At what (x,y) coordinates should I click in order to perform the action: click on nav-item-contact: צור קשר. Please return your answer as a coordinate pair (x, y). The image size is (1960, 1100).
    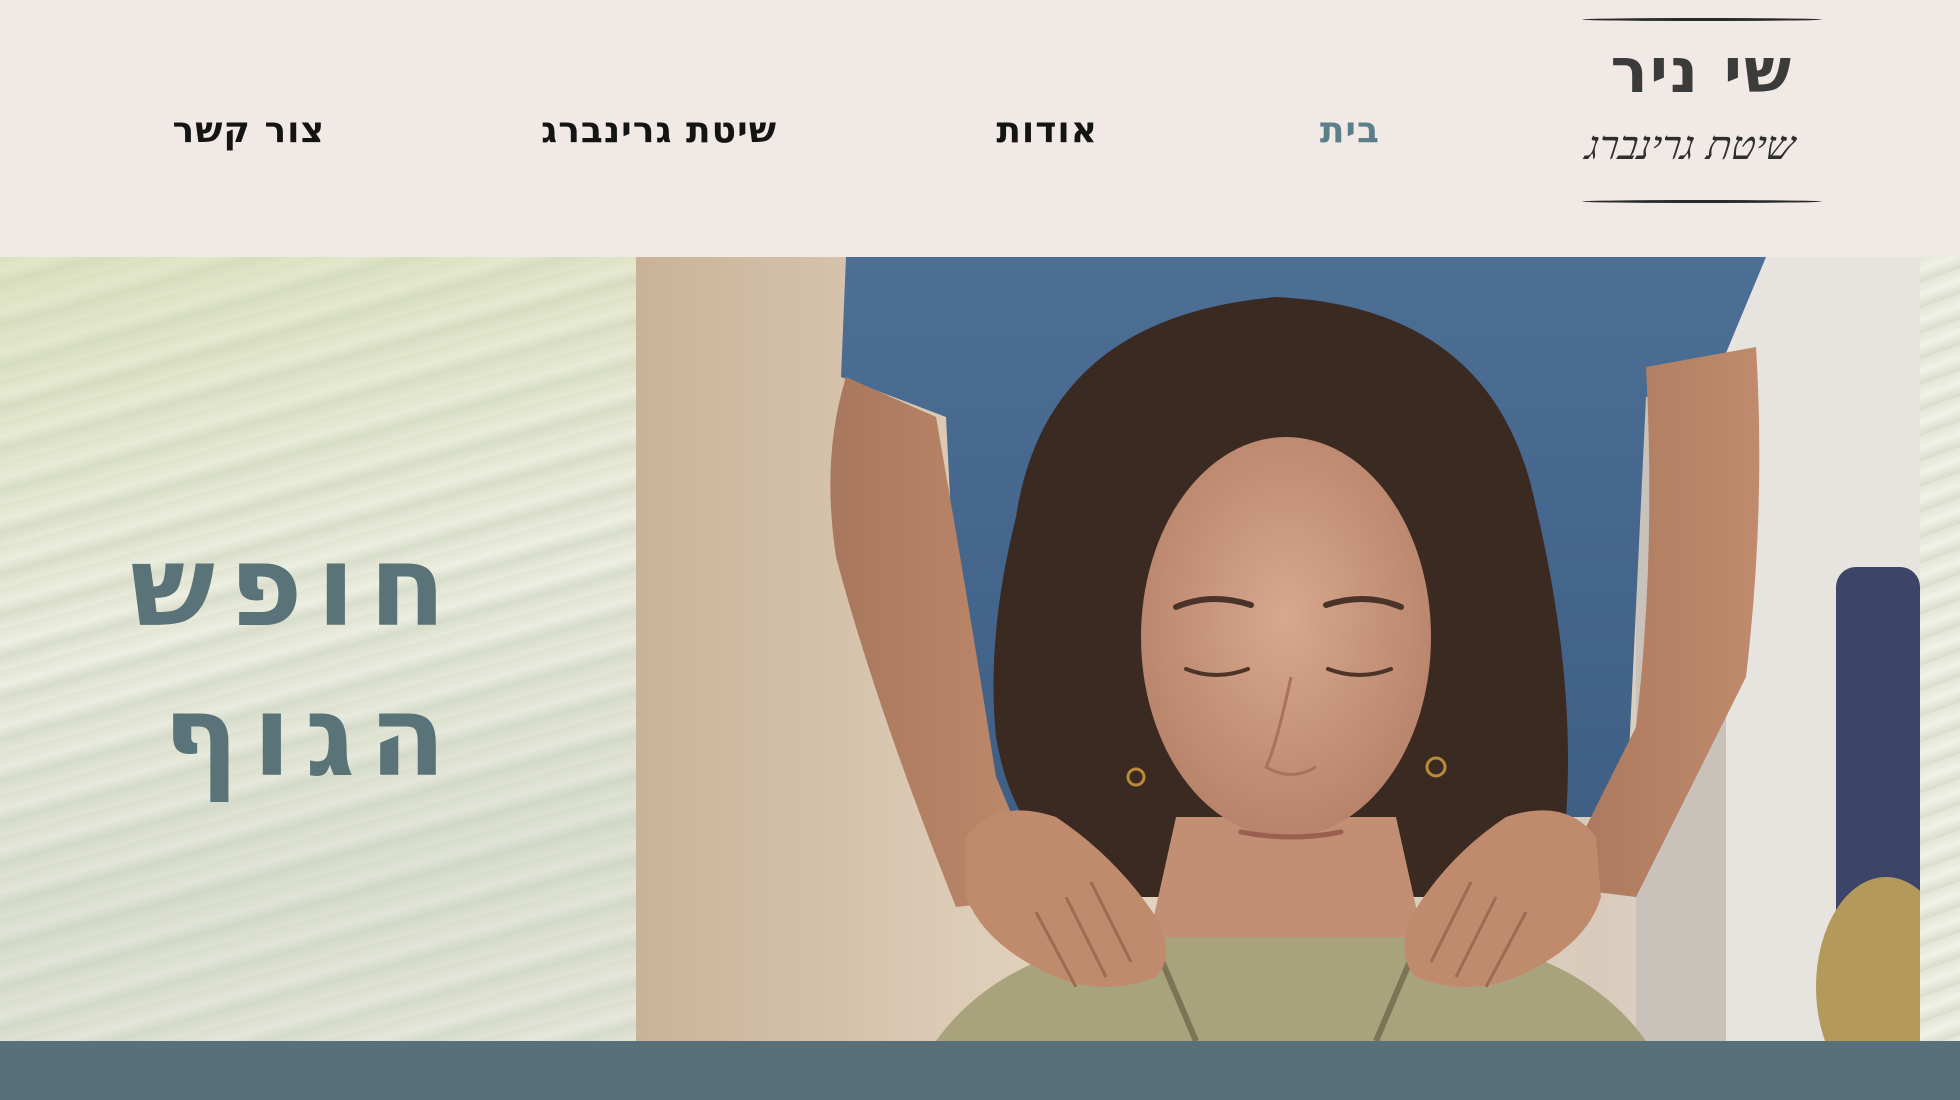
    Looking at the image, I should click on (248, 130).